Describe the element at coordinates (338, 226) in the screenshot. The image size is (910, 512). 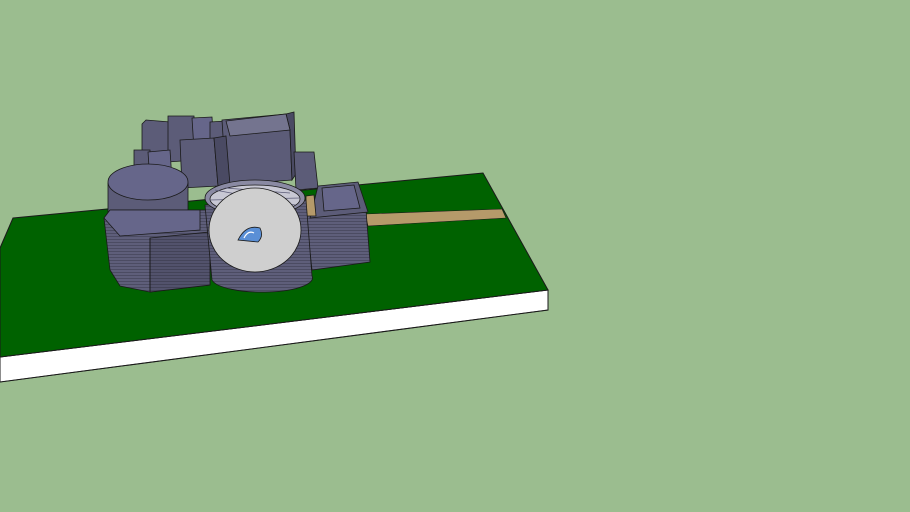
I see `right-square-tower` at that location.